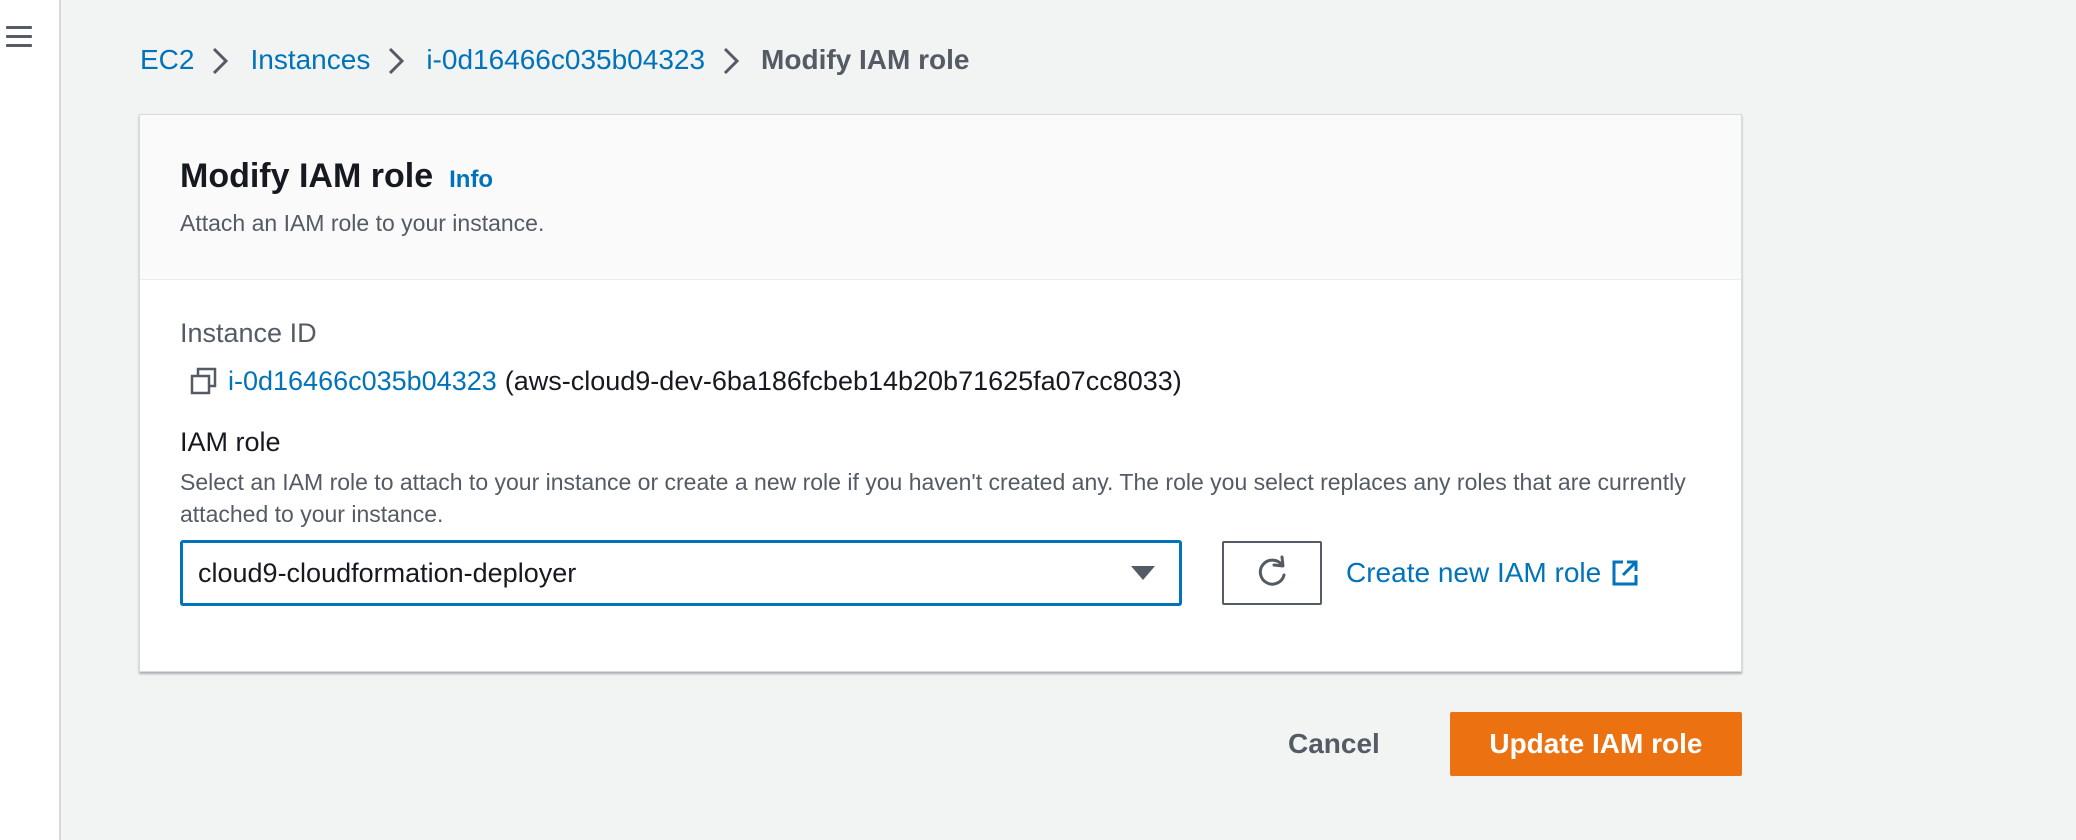  I want to click on breadcrumb-instance-link: i-0d16466c035b04323, so click(565, 60).